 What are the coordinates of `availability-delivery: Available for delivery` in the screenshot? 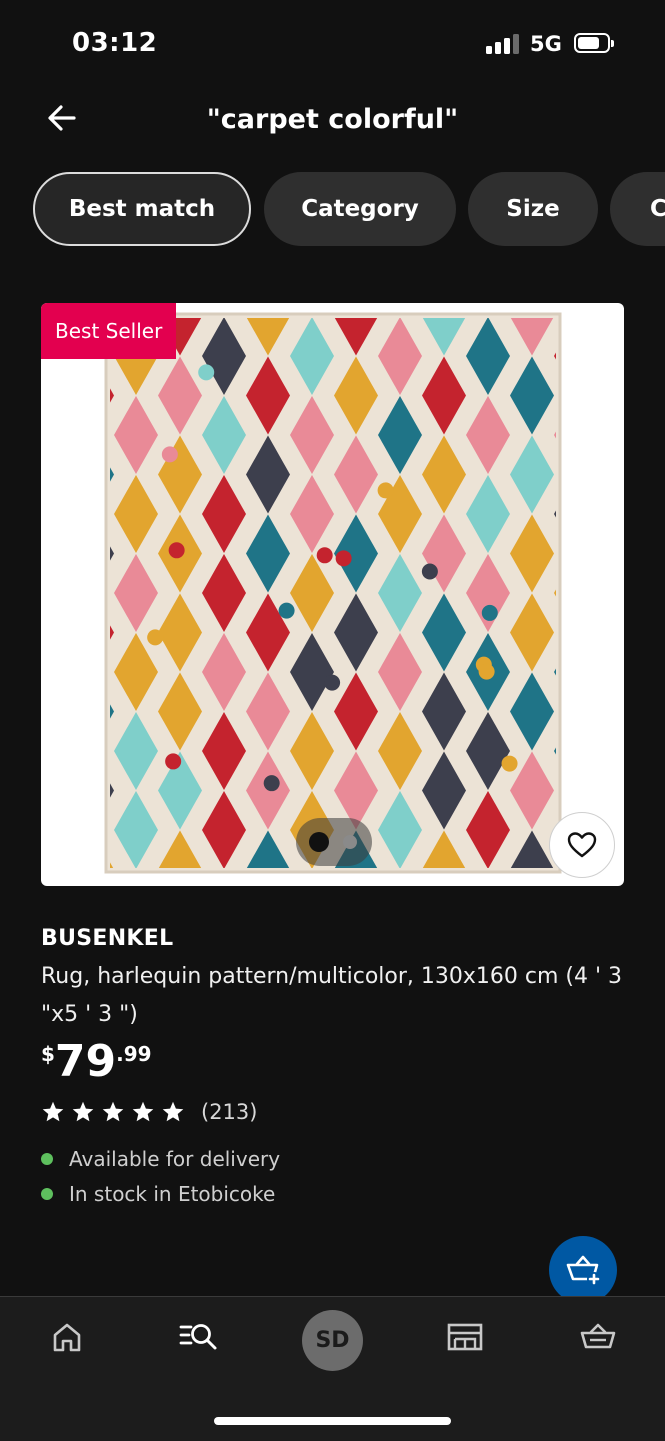 It's located at (160, 1159).